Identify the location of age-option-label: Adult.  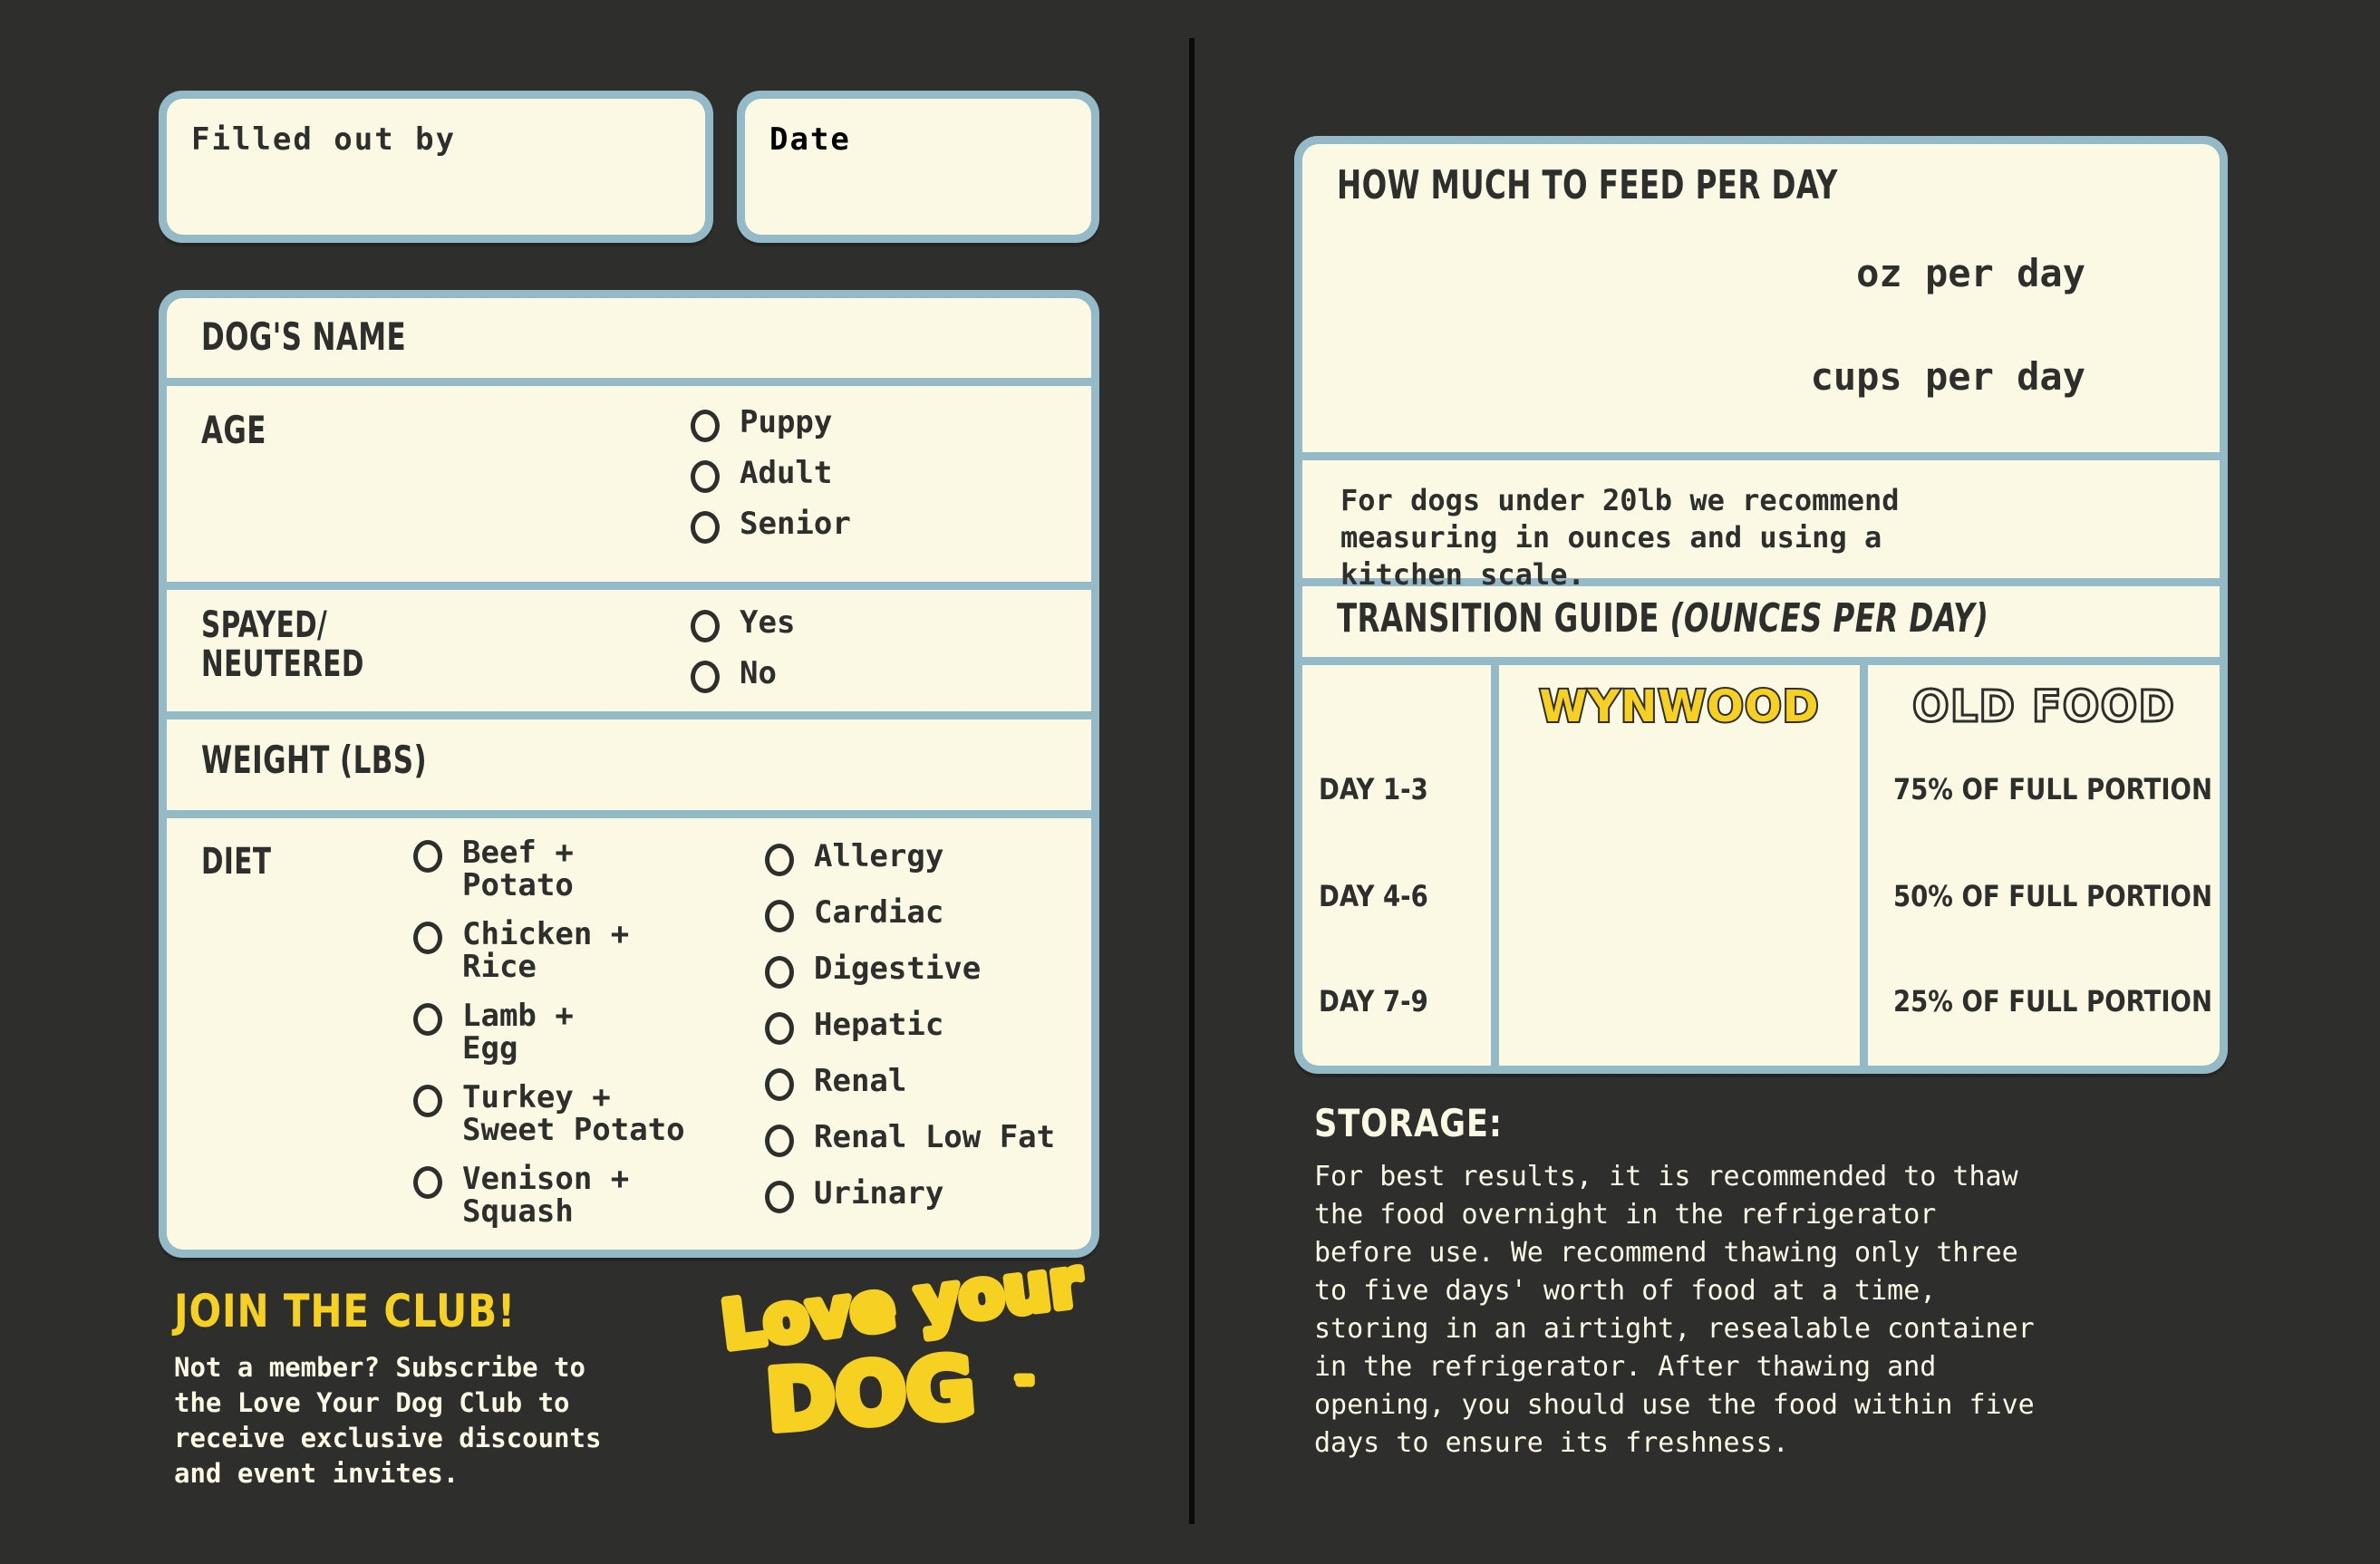
(787, 473).